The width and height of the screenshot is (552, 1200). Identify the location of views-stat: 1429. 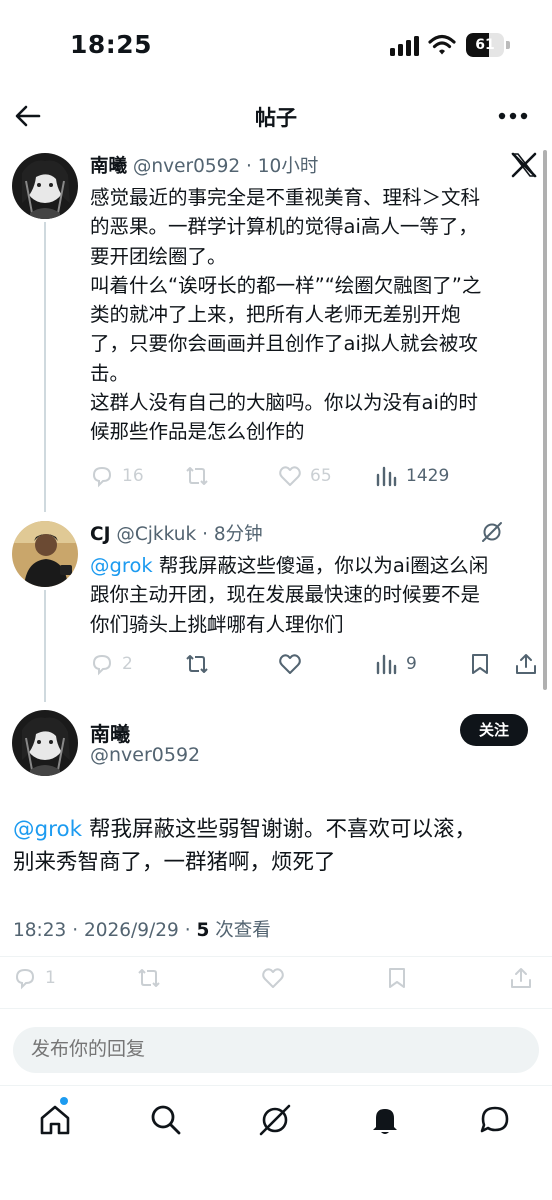
(434, 476).